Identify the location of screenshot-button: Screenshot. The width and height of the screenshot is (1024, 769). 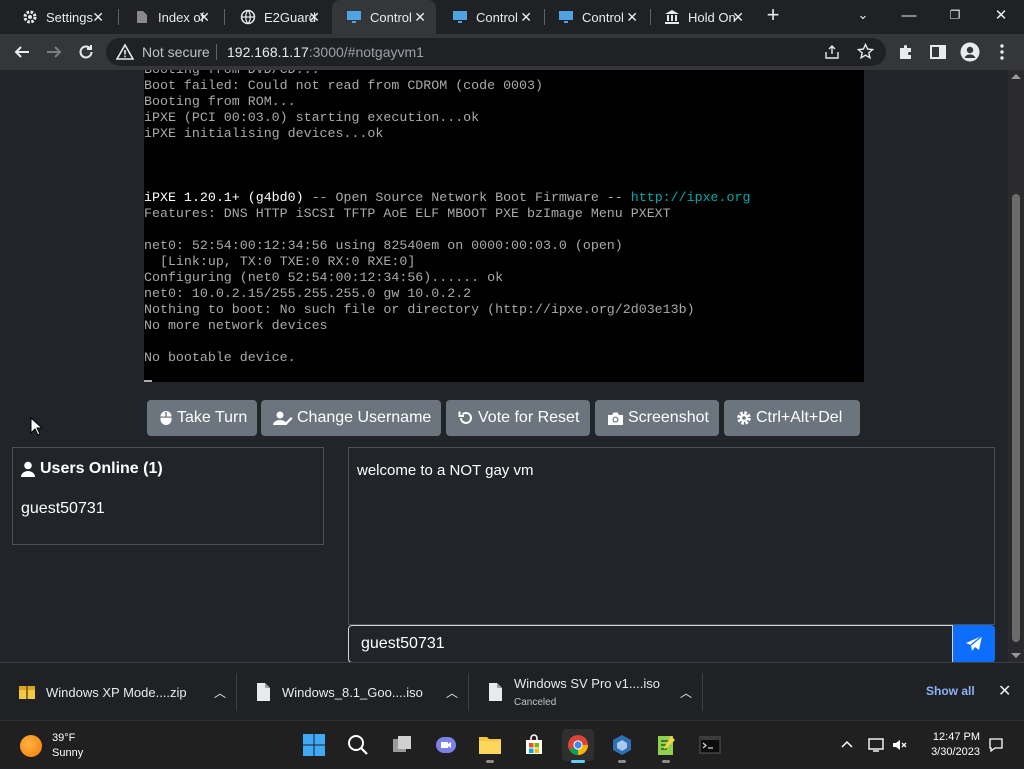
(657, 418).